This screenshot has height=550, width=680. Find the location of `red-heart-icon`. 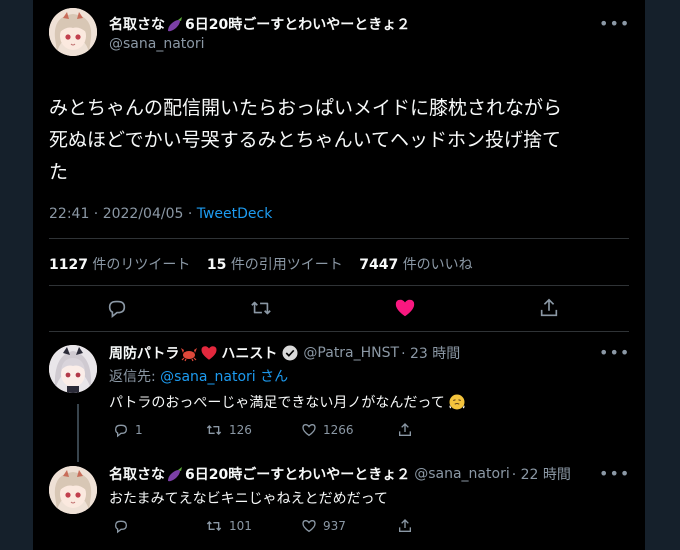

red-heart-icon is located at coordinates (209, 353).